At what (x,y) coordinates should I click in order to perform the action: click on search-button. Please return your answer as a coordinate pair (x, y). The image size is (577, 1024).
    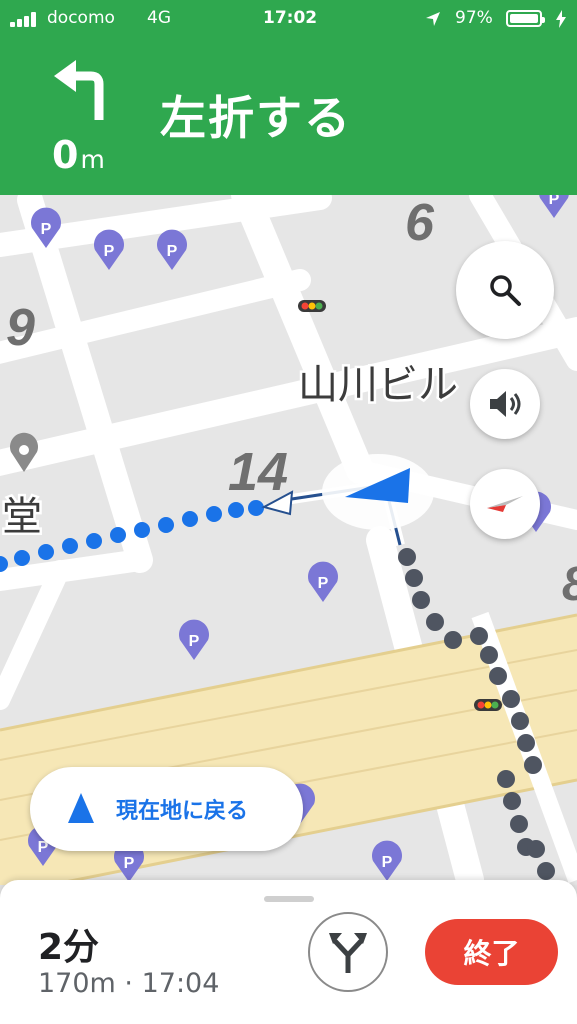
    Looking at the image, I should click on (505, 290).